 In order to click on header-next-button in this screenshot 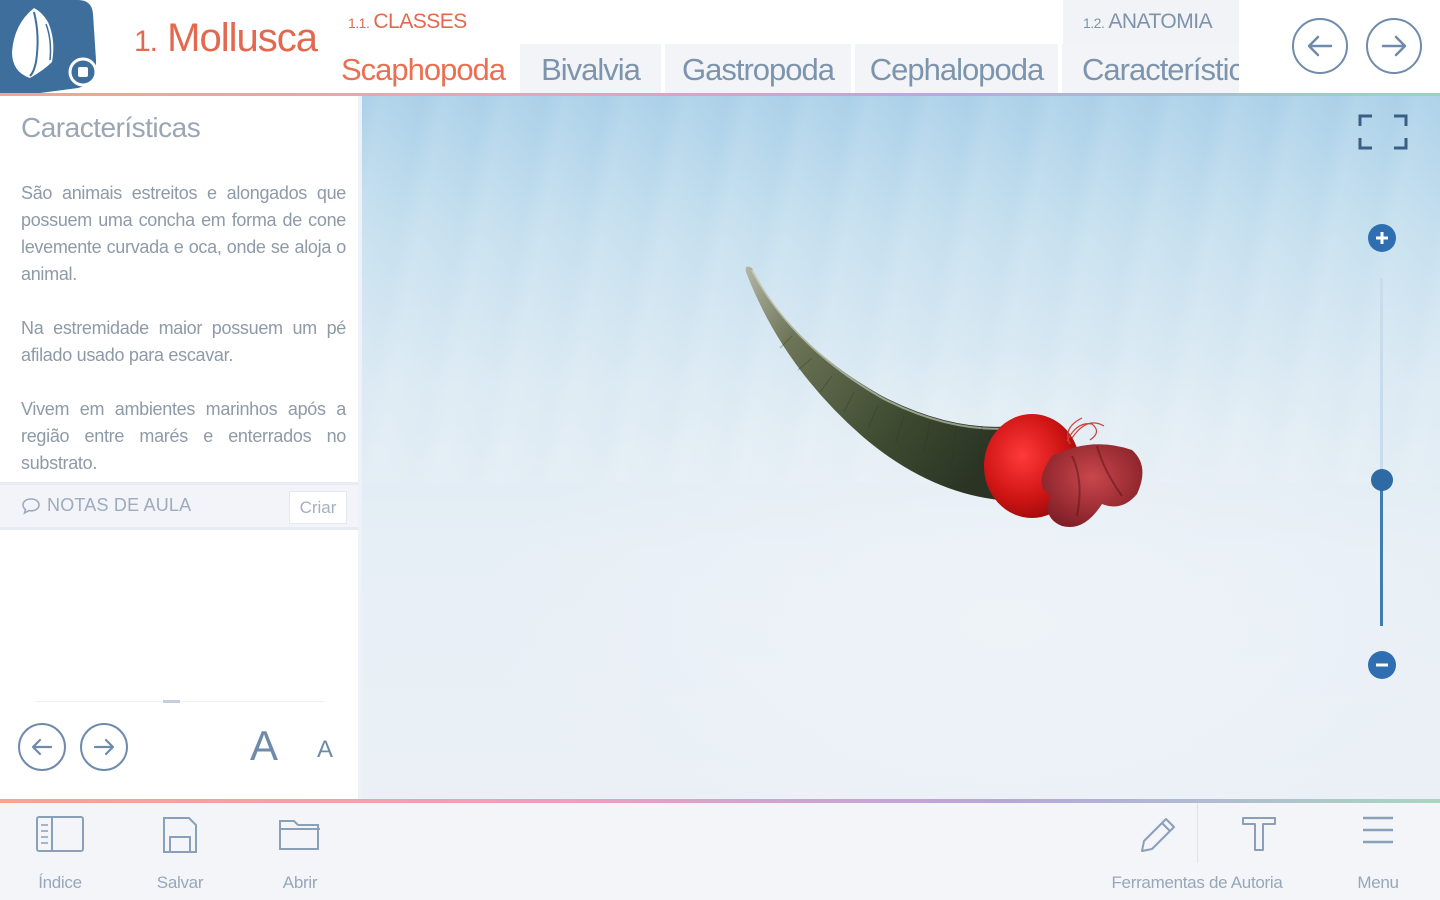, I will do `click(1394, 46)`.